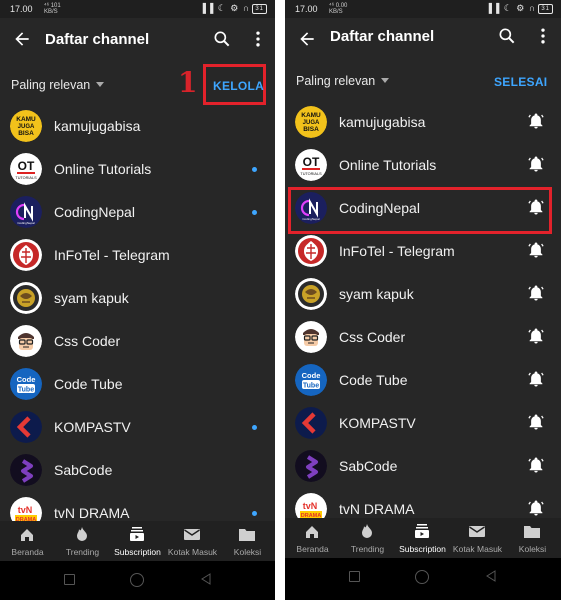  Describe the element at coordinates (311, 386) in the screenshot. I see `svg-text: Tube` at that location.